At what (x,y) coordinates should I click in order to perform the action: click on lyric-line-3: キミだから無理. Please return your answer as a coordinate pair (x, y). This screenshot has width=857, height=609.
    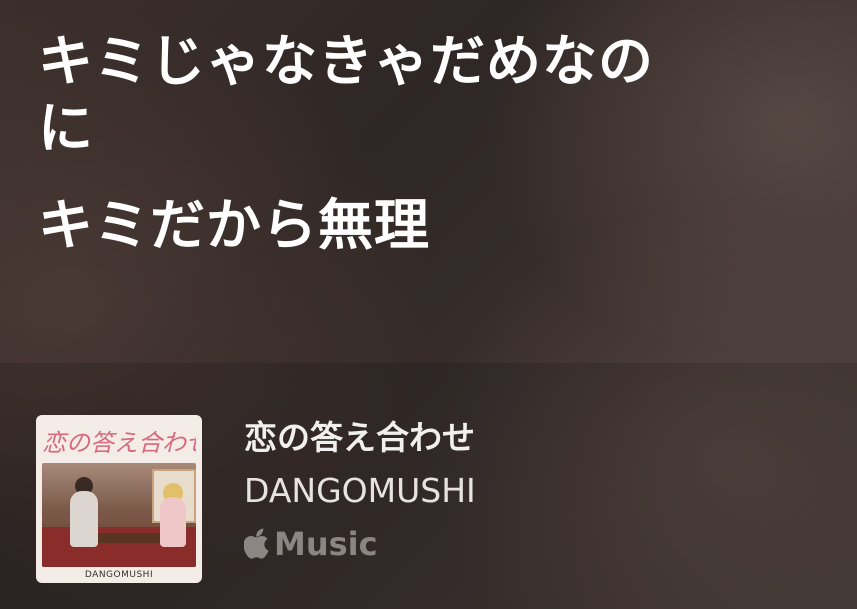
    Looking at the image, I should click on (234, 225).